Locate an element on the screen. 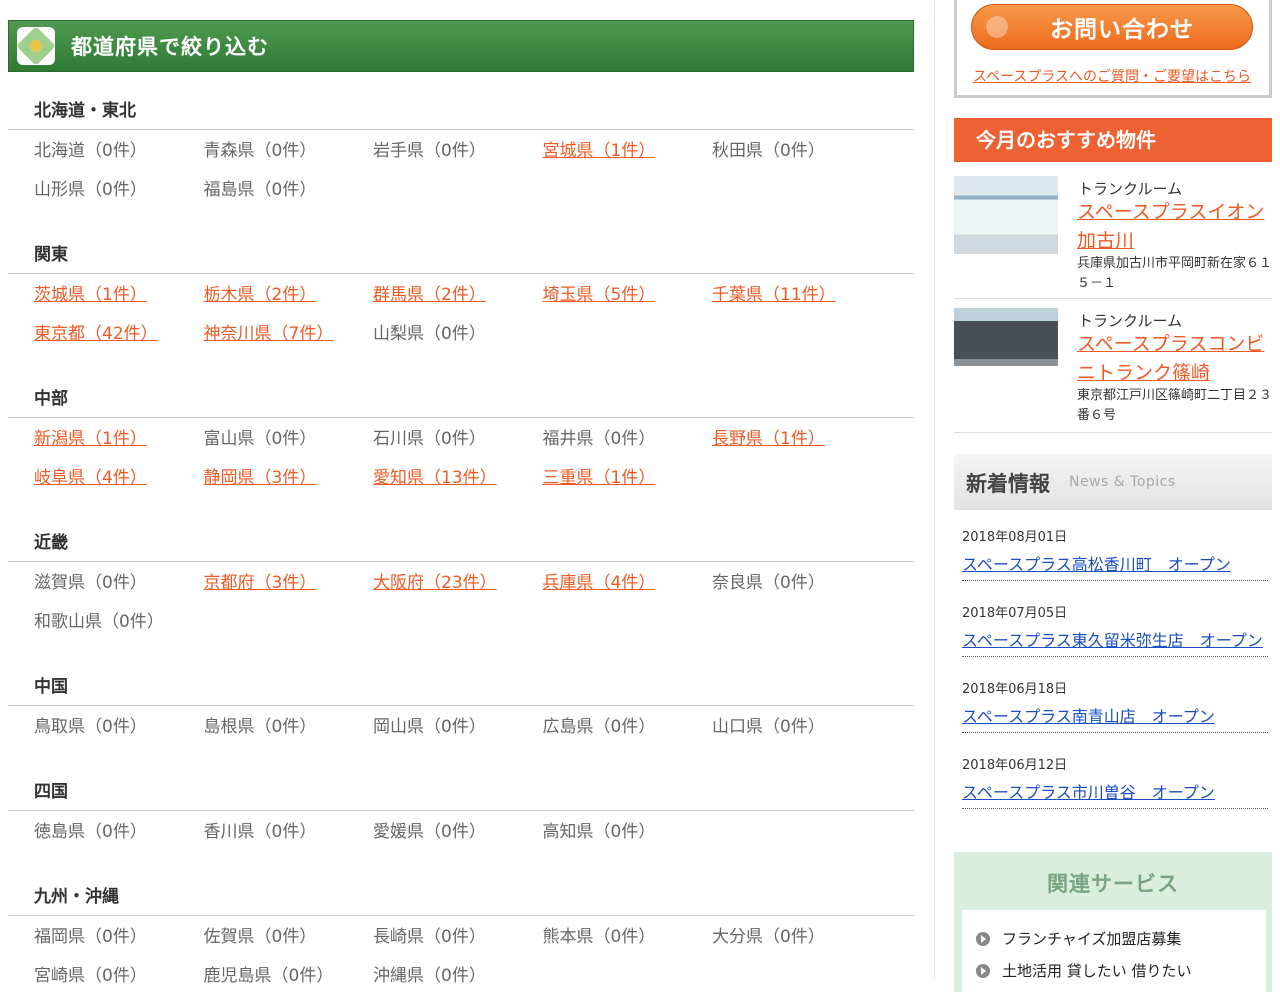 This screenshot has width=1280, height=1002. prefecture-link: 埼玉県（5件） is located at coordinates (599, 295).